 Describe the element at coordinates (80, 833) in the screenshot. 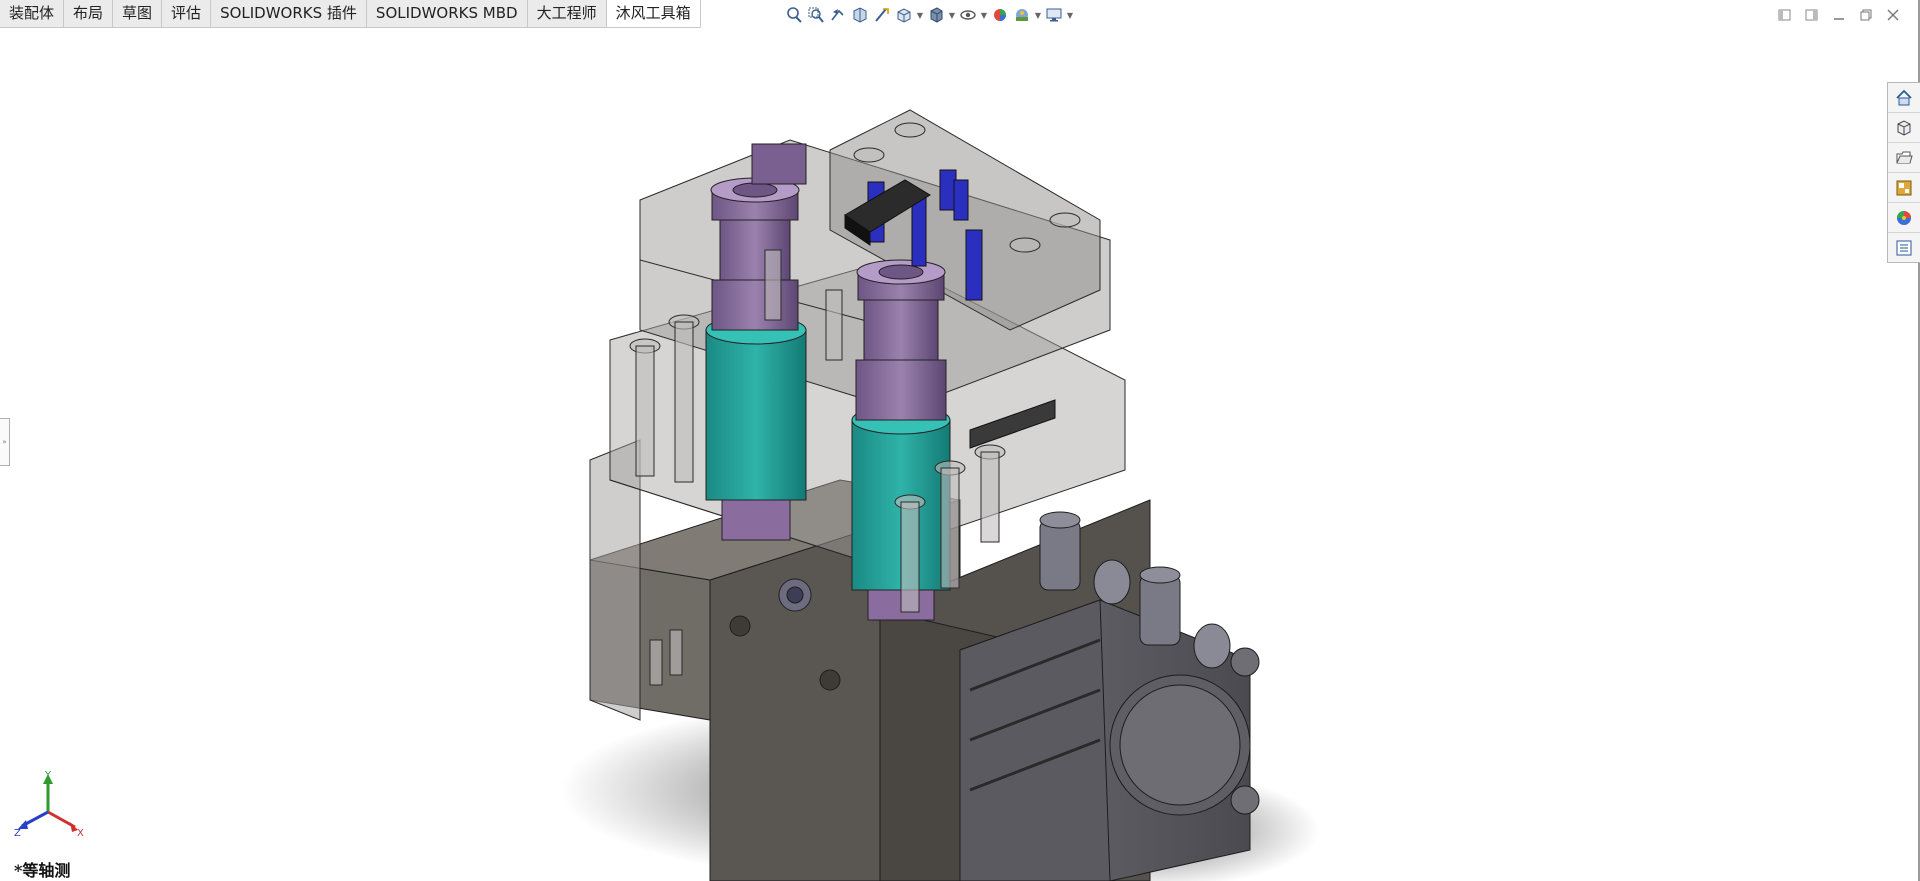

I see `triad-x-label: X` at that location.